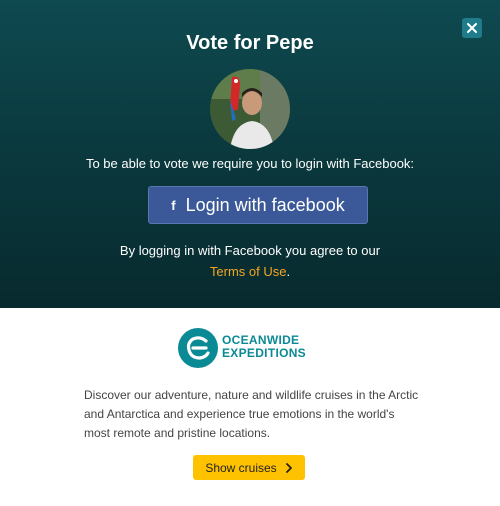 Image resolution: width=500 pixels, height=506 pixels. Describe the element at coordinates (248, 271) in the screenshot. I see `terms-of-use-link: Terms of Use` at that location.